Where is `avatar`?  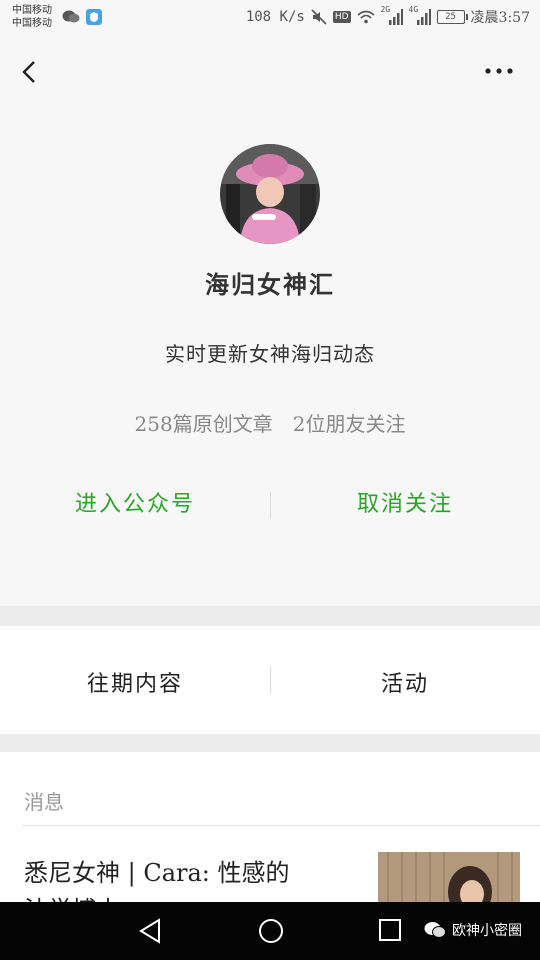 avatar is located at coordinates (270, 194).